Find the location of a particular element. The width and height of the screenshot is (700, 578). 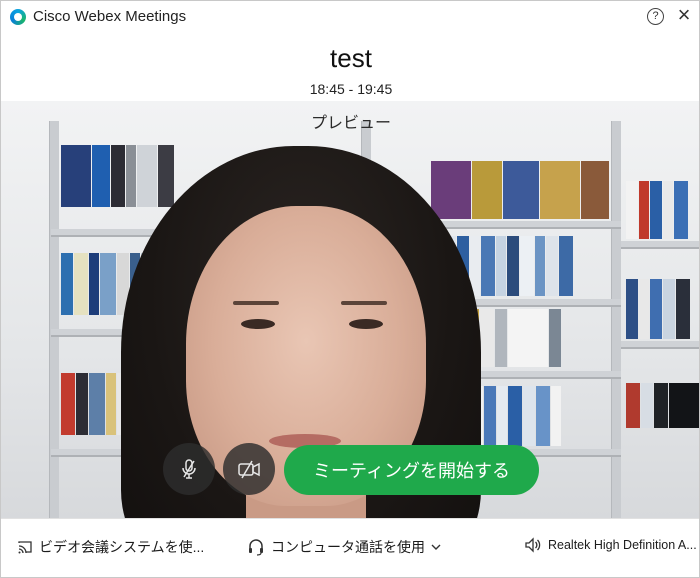

video-off-icon is located at coordinates (249, 469).